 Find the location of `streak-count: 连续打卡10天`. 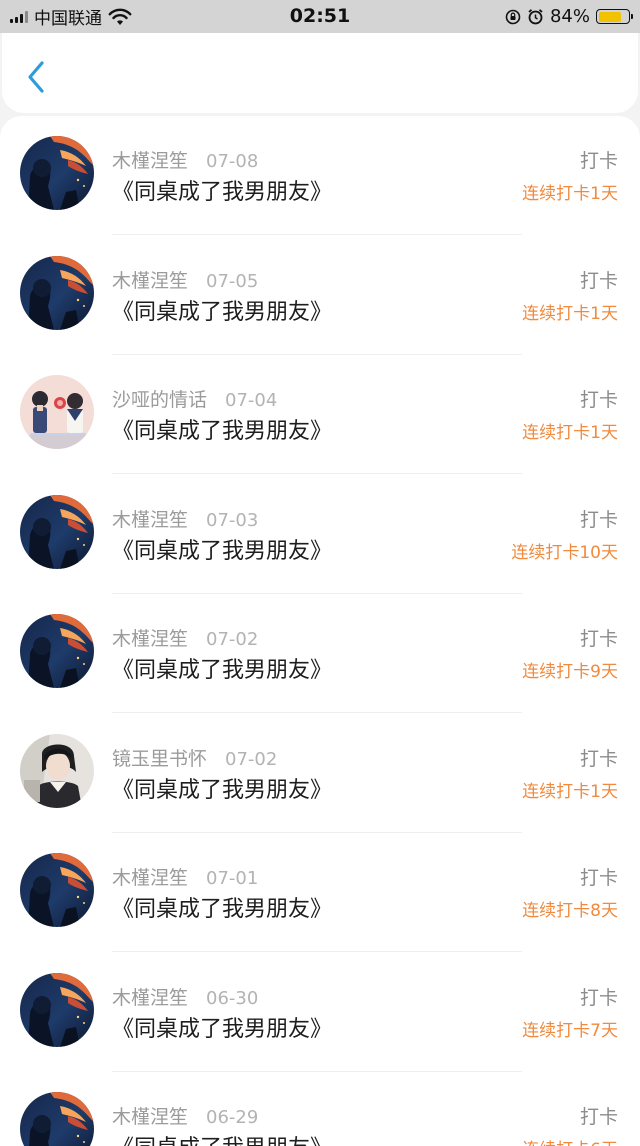

streak-count: 连续打卡10天 is located at coordinates (564, 552).